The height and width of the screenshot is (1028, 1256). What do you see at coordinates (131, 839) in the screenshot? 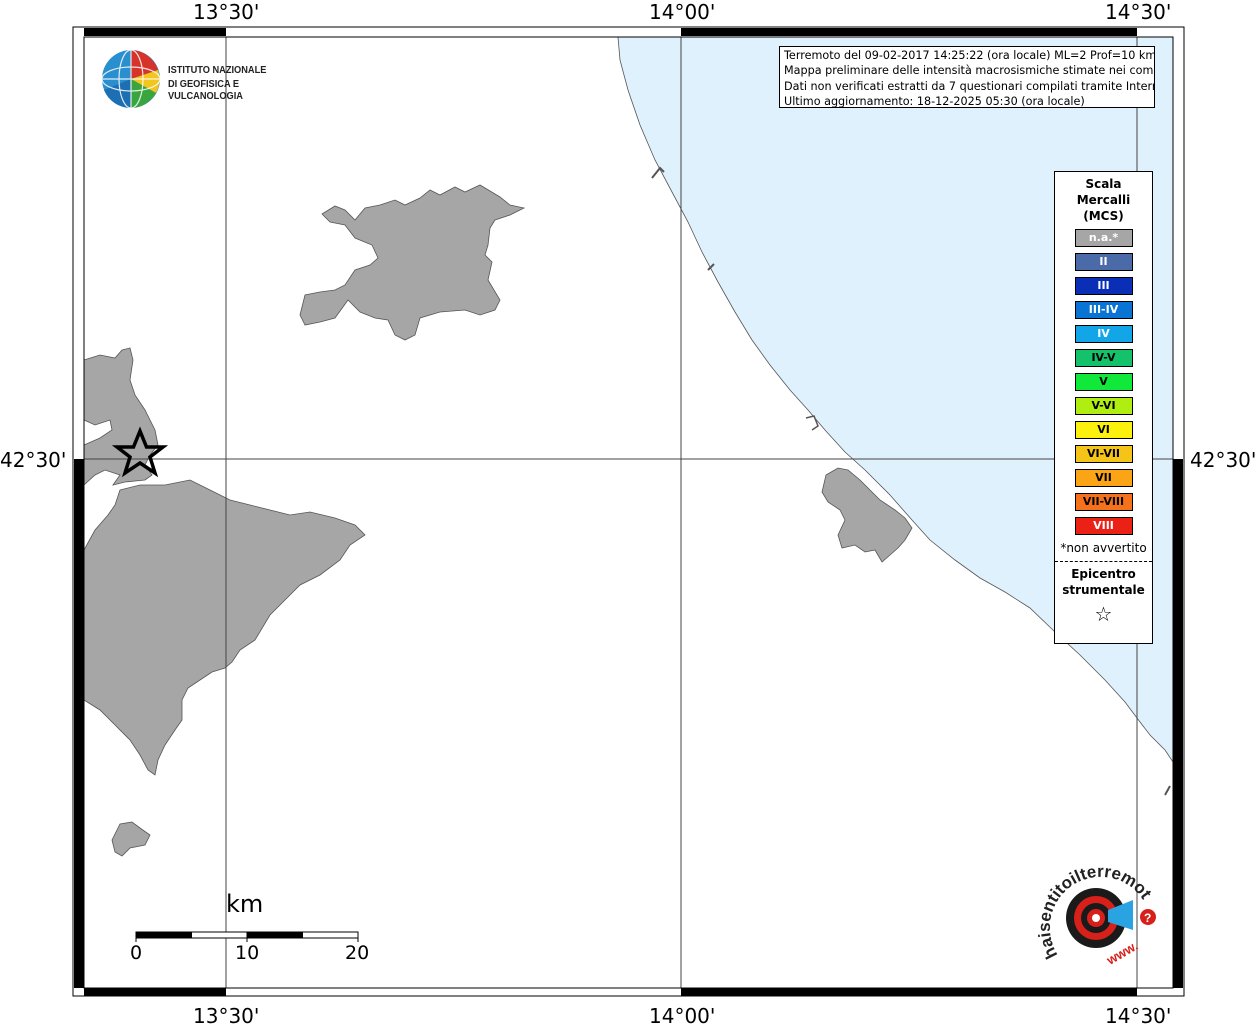
I see `municipality-area-small` at bounding box center [131, 839].